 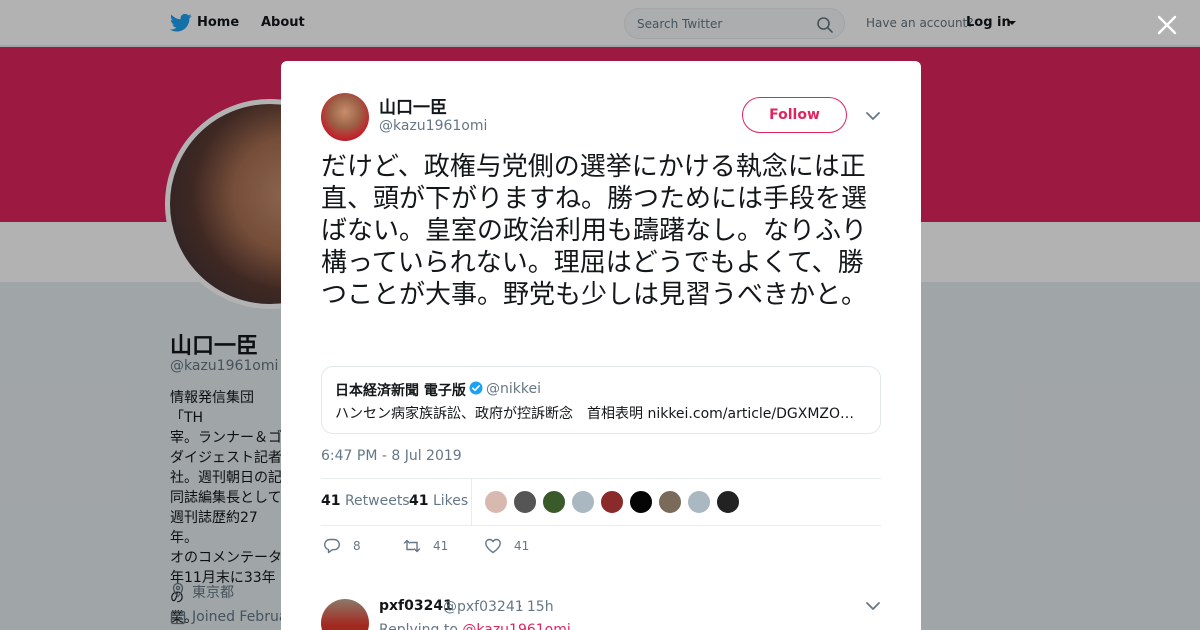 I want to click on reply-icon, so click(x=332, y=546).